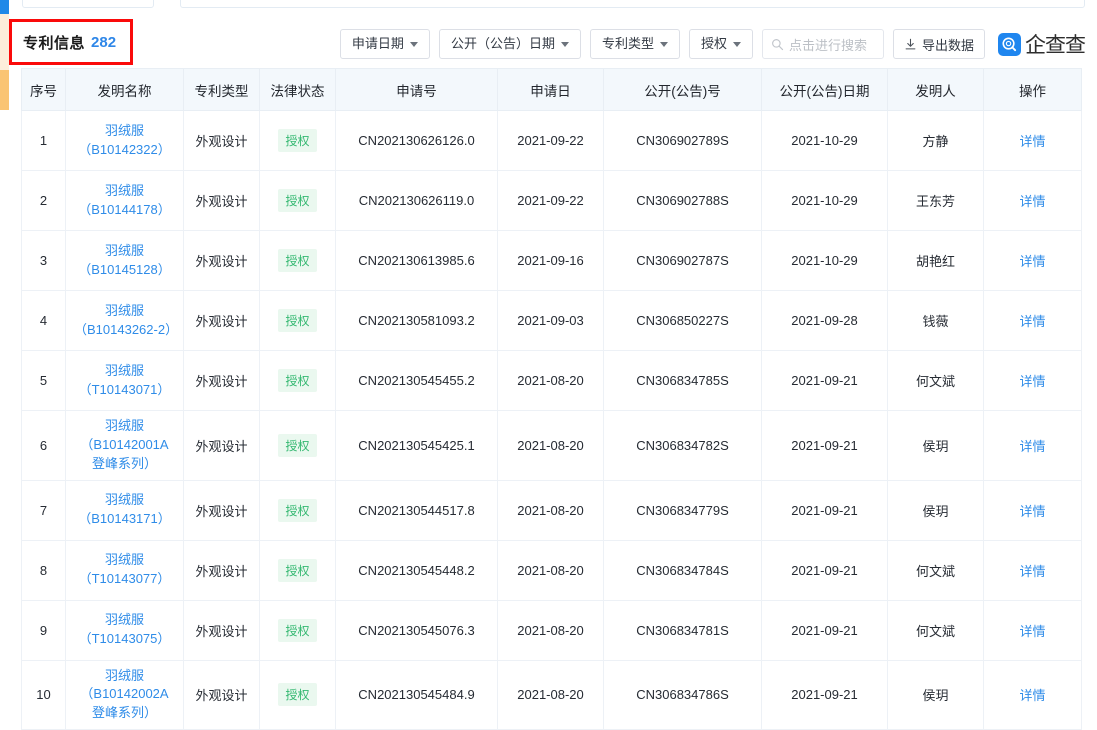  I want to click on column-header-status: 法律状态, so click(297, 89).